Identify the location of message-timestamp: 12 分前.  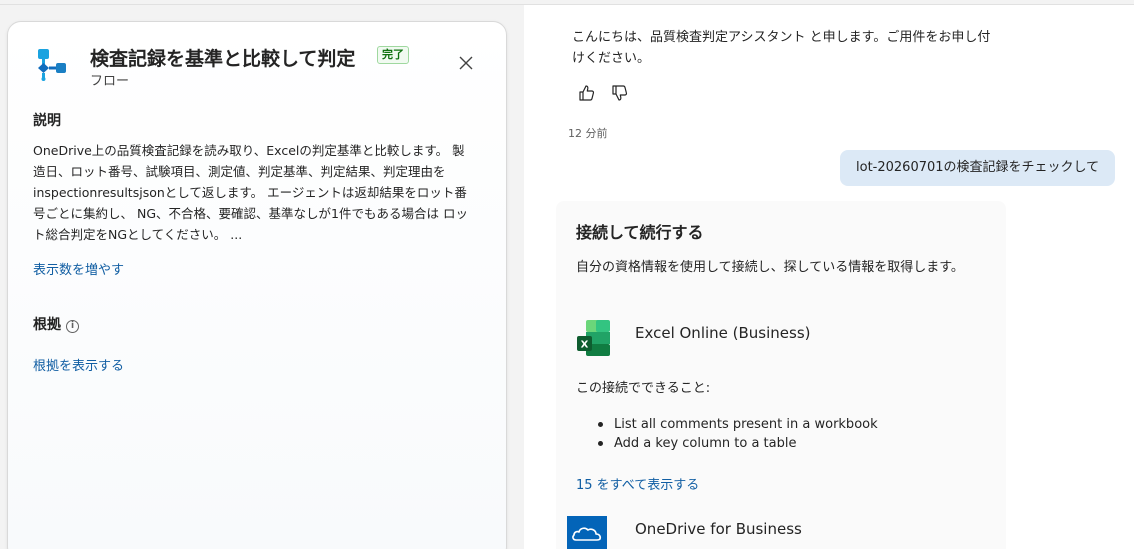
(588, 133).